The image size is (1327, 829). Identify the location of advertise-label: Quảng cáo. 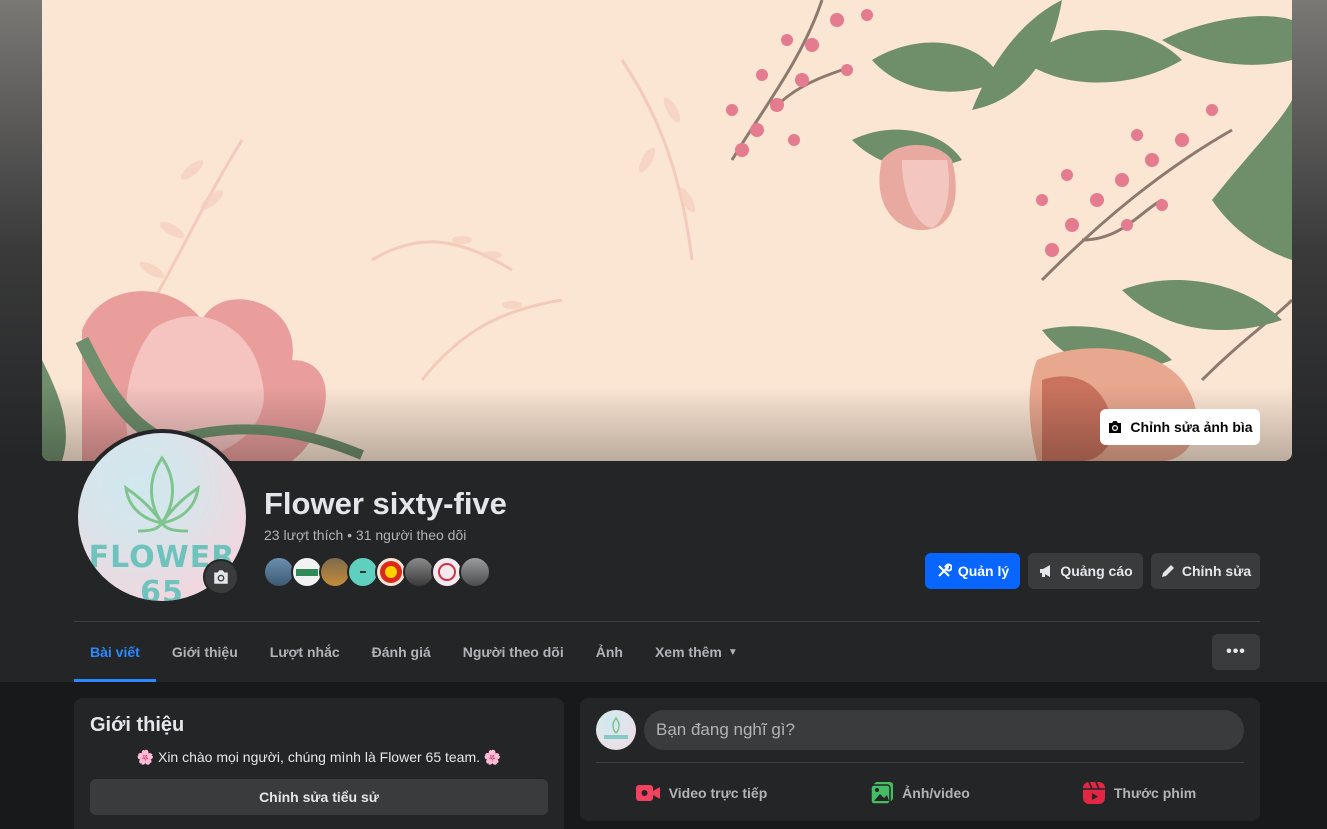
(1096, 571).